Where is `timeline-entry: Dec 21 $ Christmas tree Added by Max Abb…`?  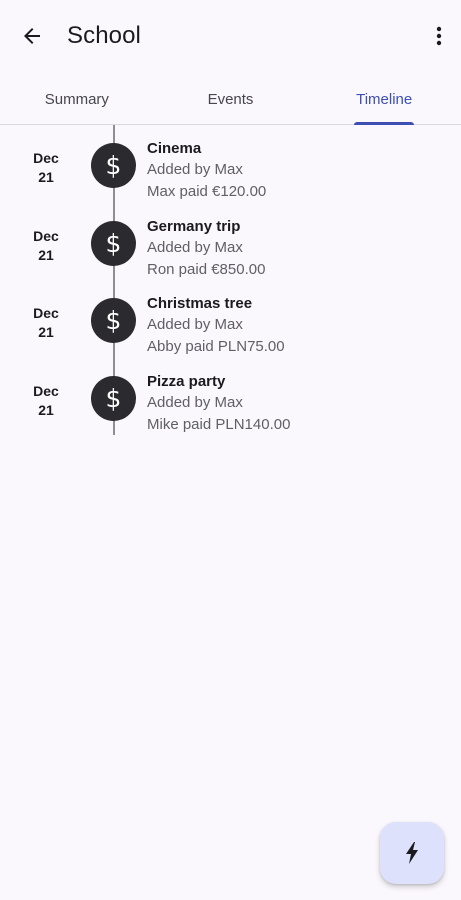 timeline-entry: Dec 21 $ Christmas tree Added by Max Abb… is located at coordinates (230, 319).